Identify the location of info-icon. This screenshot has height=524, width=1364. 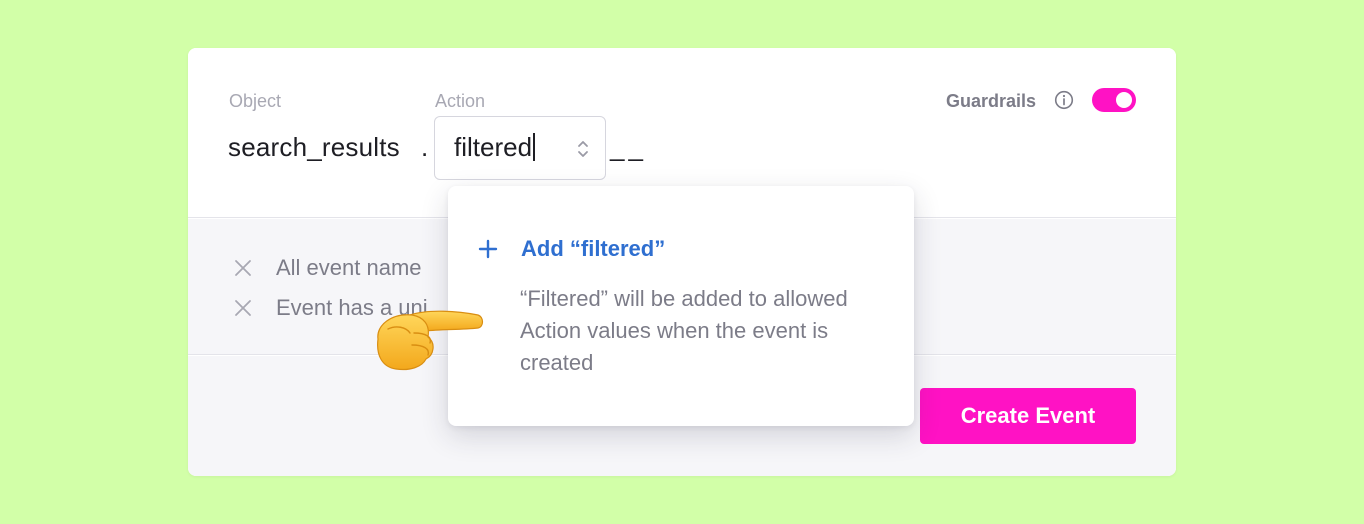
(1064, 100).